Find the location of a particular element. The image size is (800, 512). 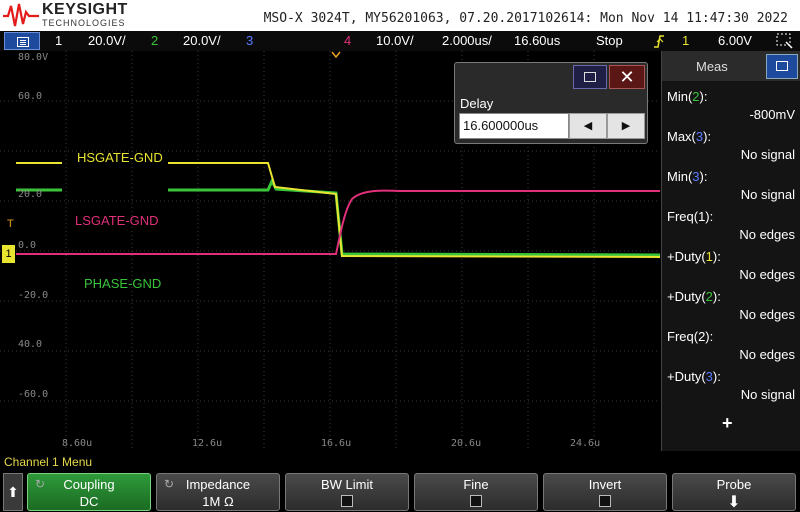

probe-arrow-icon: ⬇ is located at coordinates (734, 502).